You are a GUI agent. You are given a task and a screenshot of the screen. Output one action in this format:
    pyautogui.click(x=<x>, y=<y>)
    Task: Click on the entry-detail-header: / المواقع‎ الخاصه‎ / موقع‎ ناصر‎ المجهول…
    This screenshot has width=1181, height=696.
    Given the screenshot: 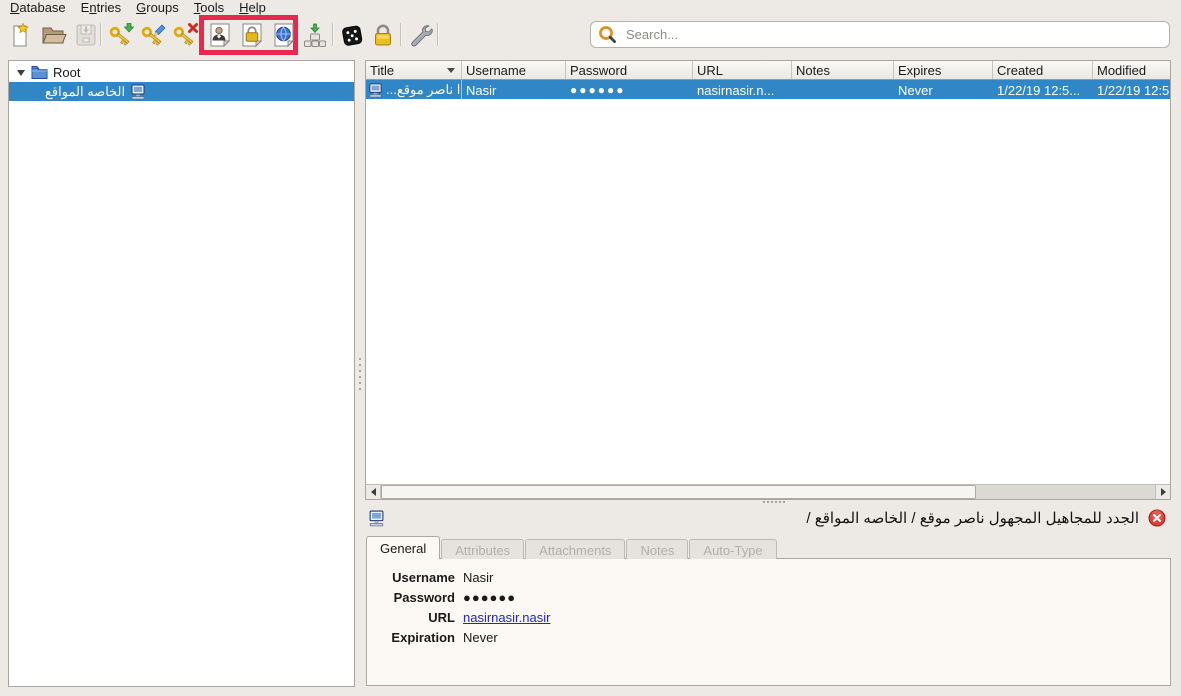 What is the action you would take?
    pyautogui.click(x=768, y=518)
    